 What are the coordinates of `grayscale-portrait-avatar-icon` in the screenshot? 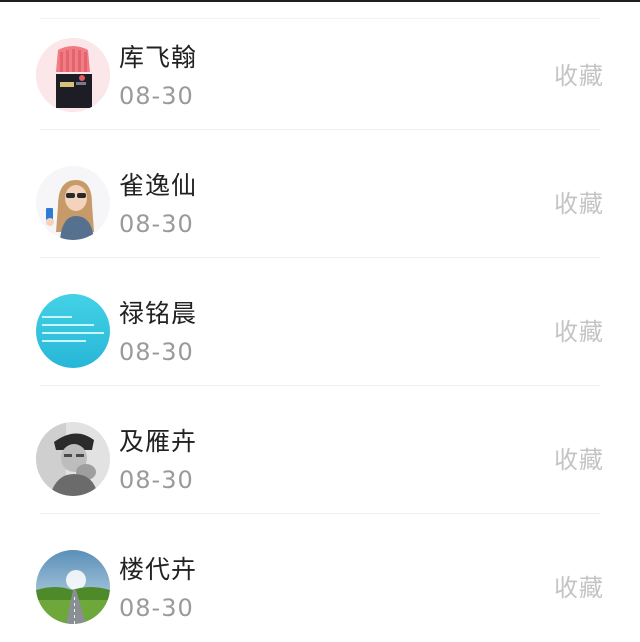 It's located at (73, 459).